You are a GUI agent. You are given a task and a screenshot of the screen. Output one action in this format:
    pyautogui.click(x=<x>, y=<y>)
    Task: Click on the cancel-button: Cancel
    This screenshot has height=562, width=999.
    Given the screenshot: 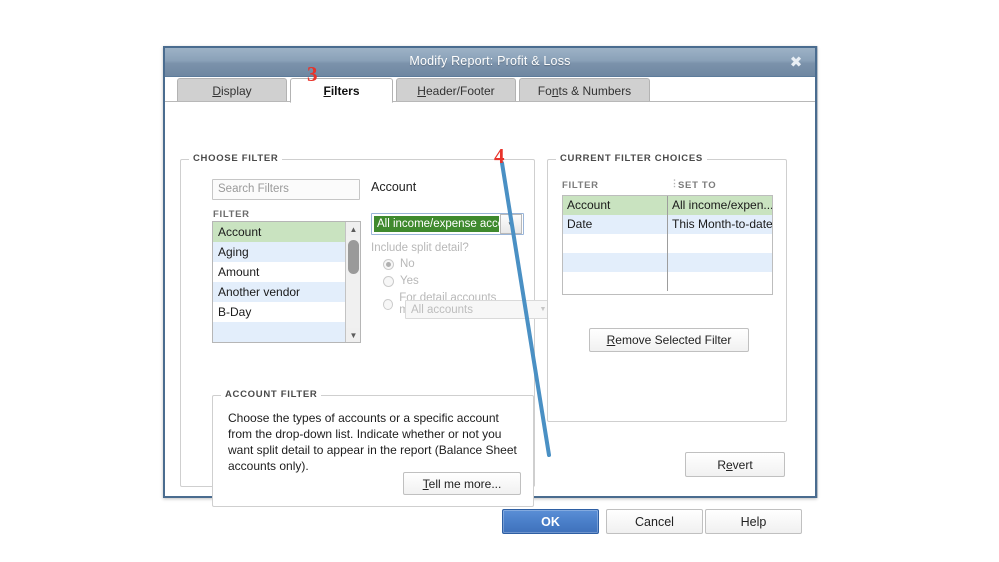 What is the action you would take?
    pyautogui.click(x=654, y=521)
    